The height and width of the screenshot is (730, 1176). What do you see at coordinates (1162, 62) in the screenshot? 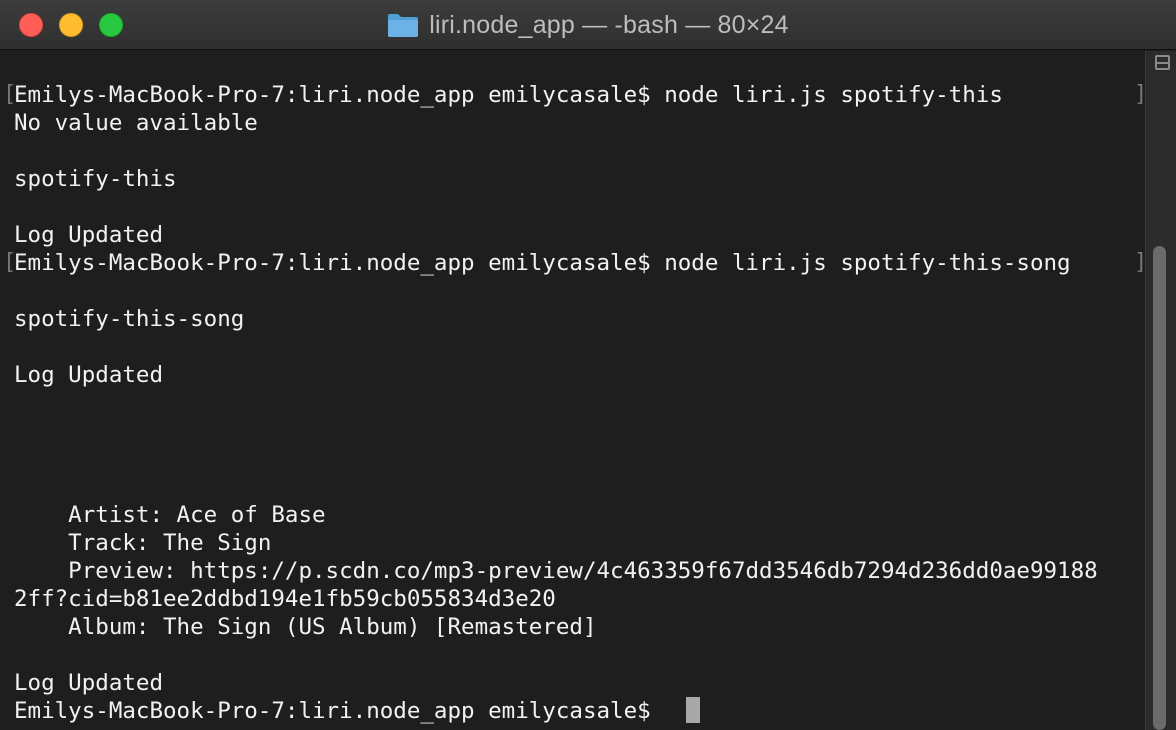
I see `split-pane-icon` at bounding box center [1162, 62].